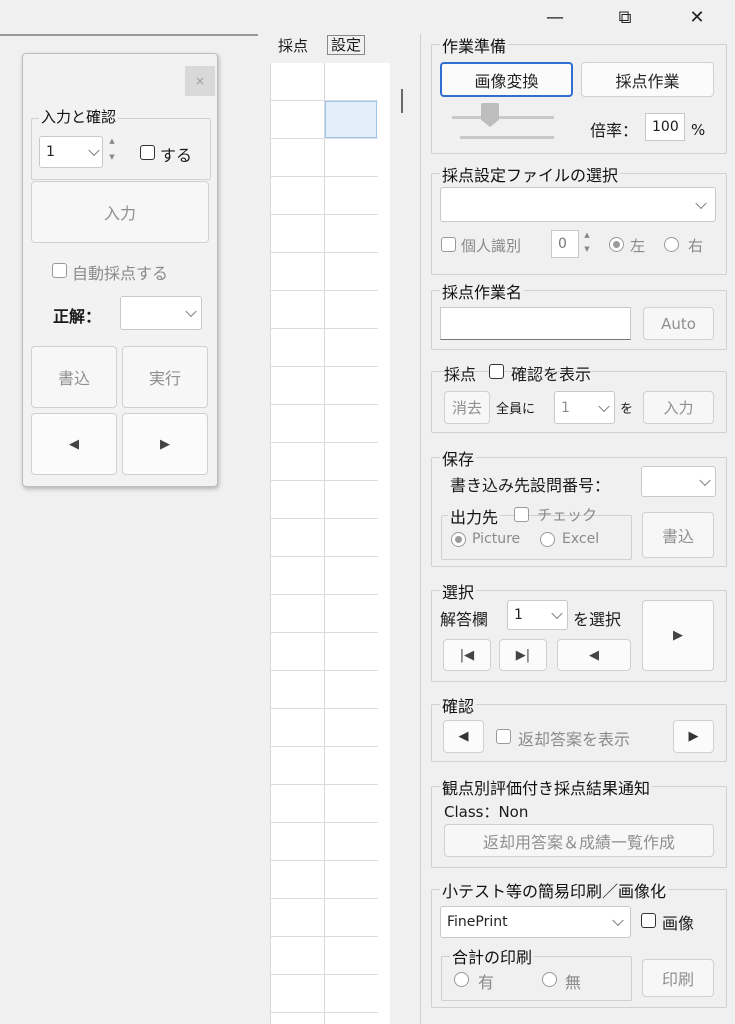  I want to click on no-radio, so click(549, 979).